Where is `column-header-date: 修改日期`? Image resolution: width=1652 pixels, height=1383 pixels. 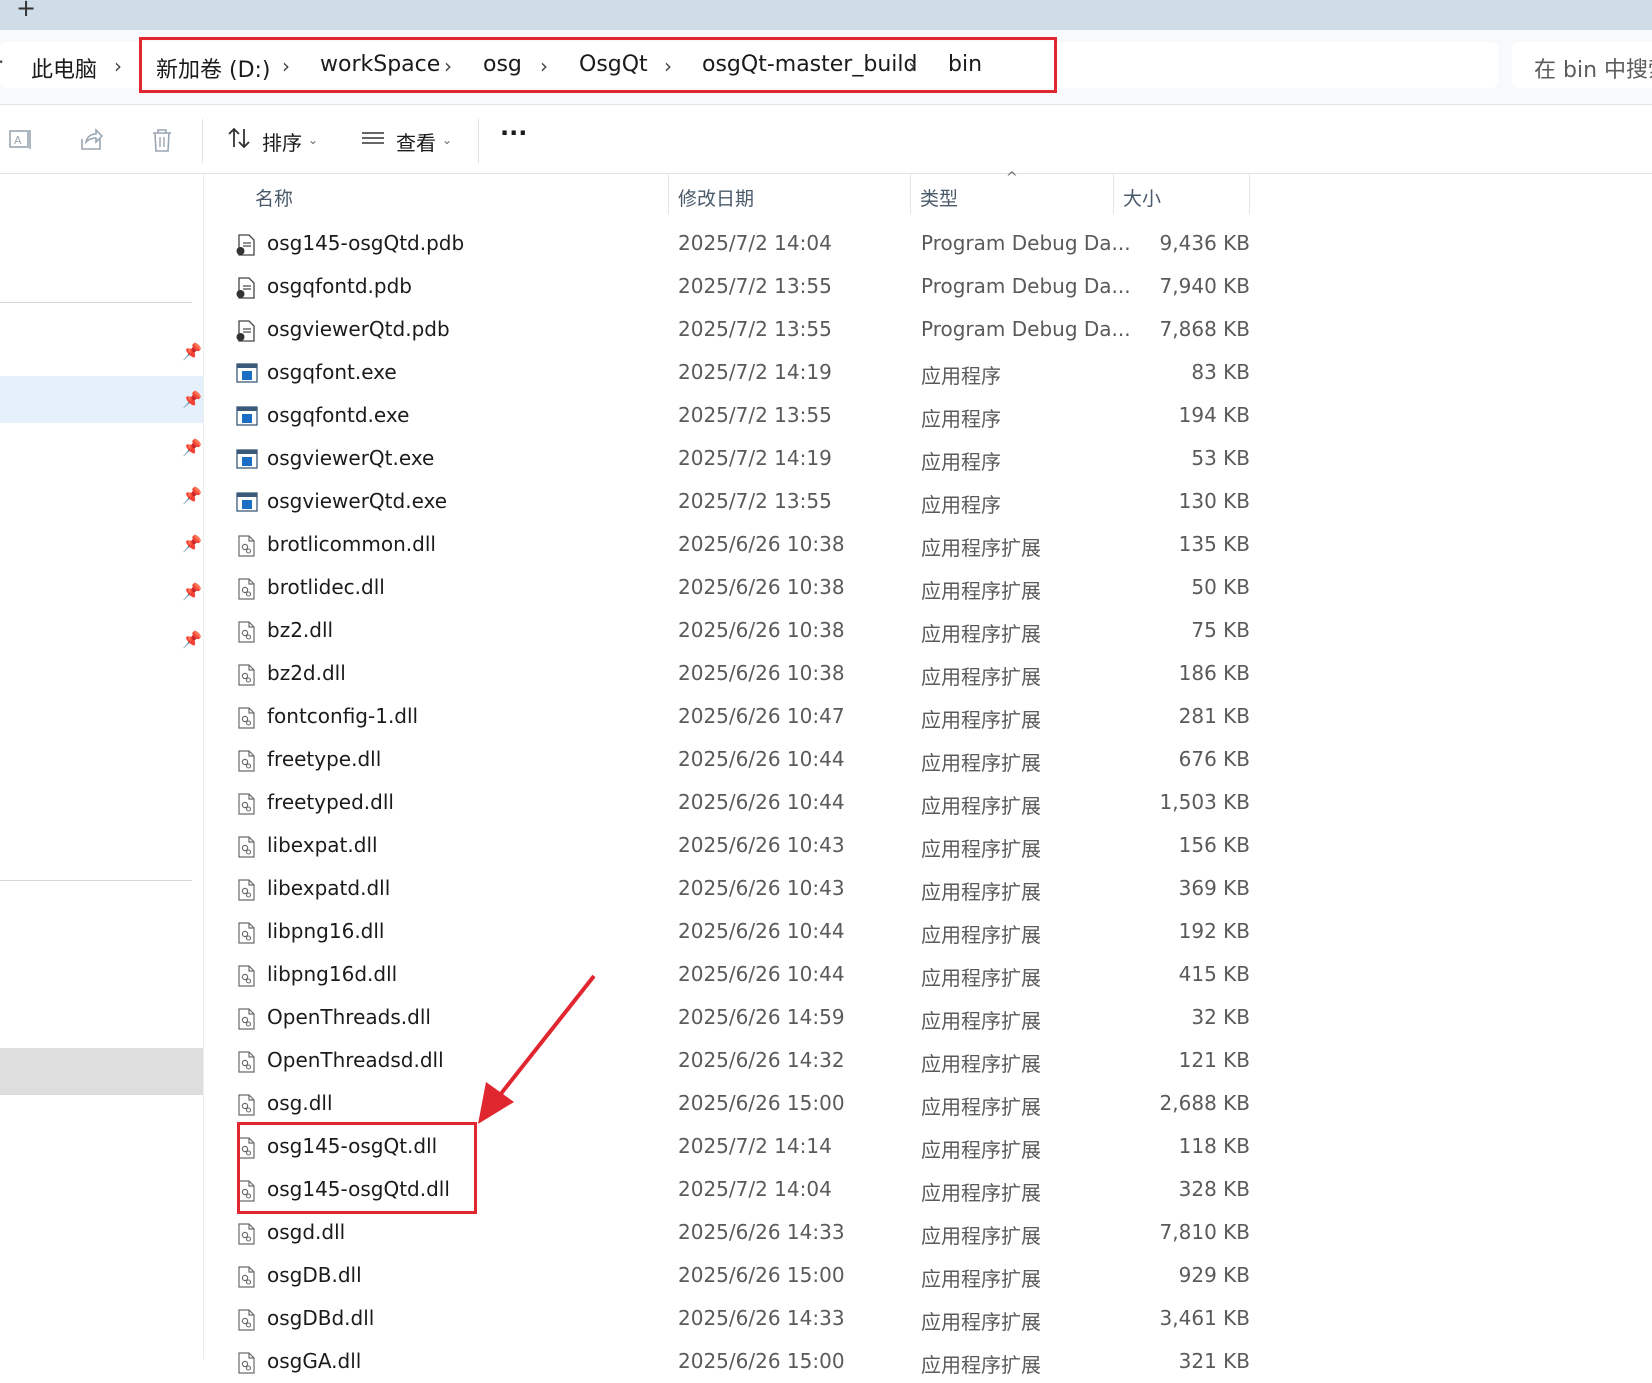 column-header-date: 修改日期 is located at coordinates (716, 197).